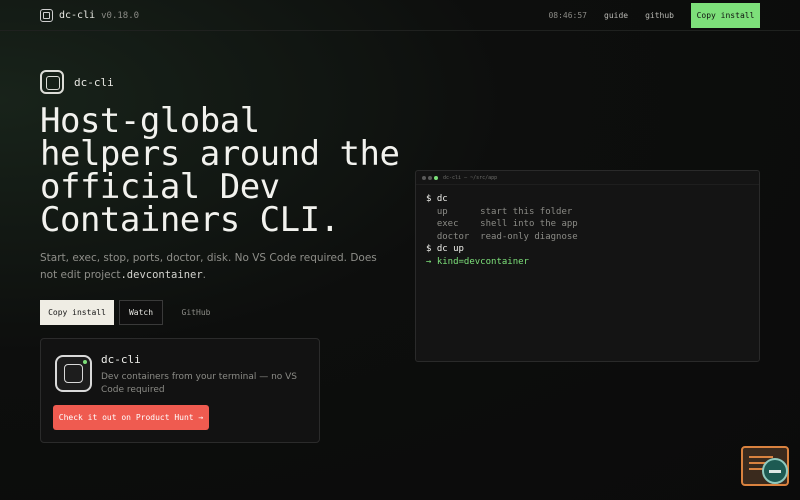 The height and width of the screenshot is (500, 800). What do you see at coordinates (499, 211) in the screenshot?
I see `terminal-line: up start this folder` at bounding box center [499, 211].